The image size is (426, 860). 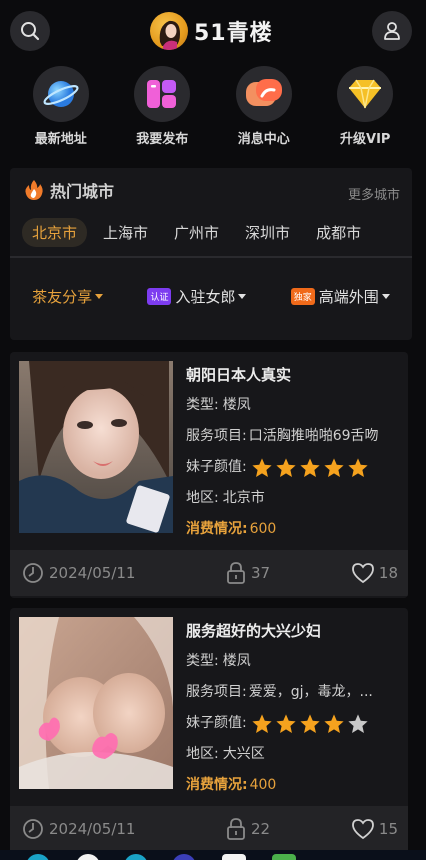 I want to click on city-tab-guangzhou: 广州市, so click(x=196, y=232).